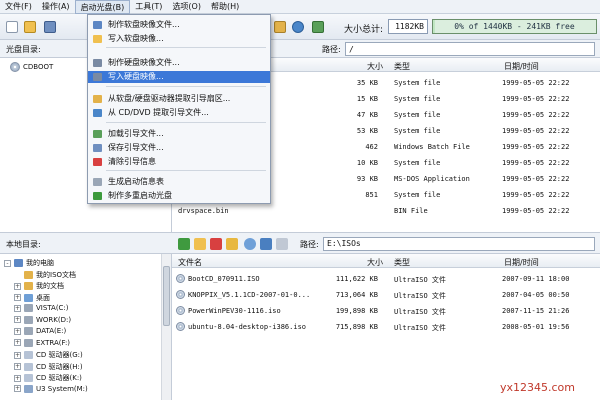 The height and width of the screenshot is (400, 600). I want to click on view-icon, so click(266, 244).